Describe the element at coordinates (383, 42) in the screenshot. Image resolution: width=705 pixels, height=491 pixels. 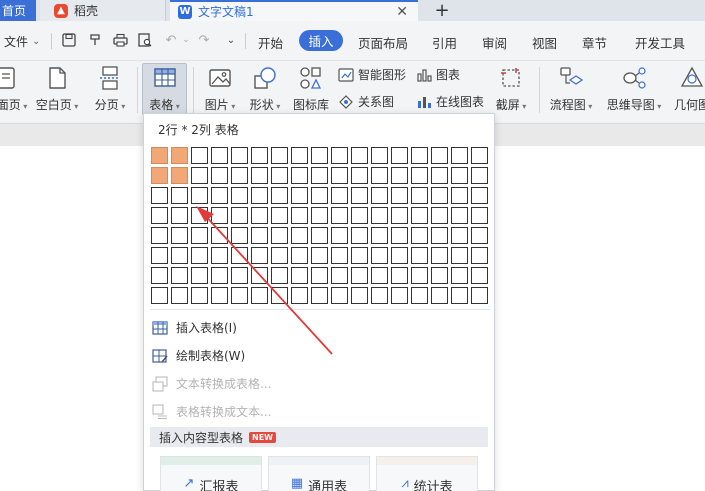
I see `menu-page-layout: 页面布局` at that location.